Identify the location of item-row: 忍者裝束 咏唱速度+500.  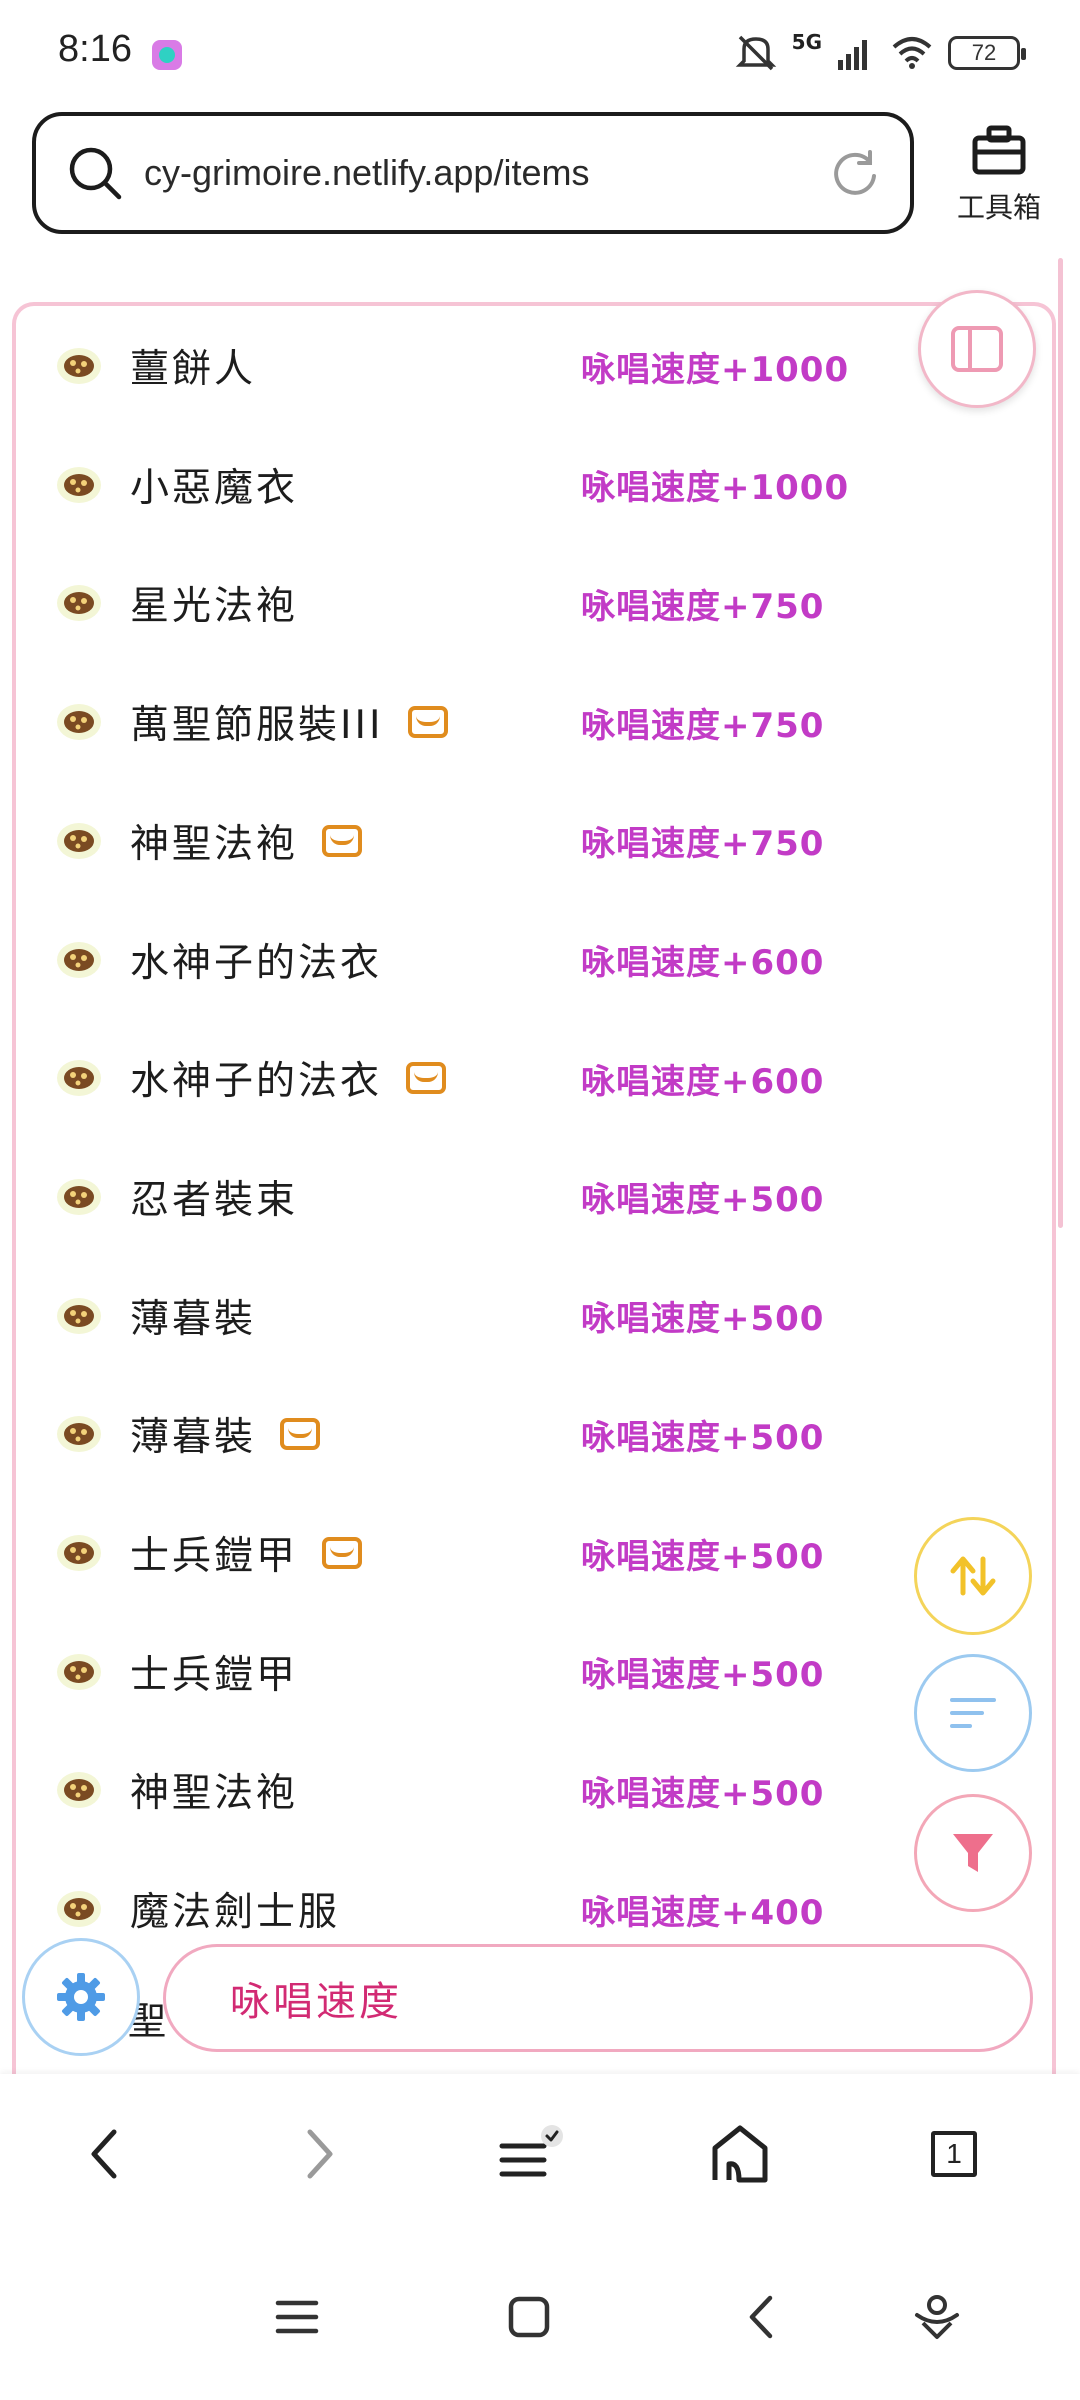
(534, 1197).